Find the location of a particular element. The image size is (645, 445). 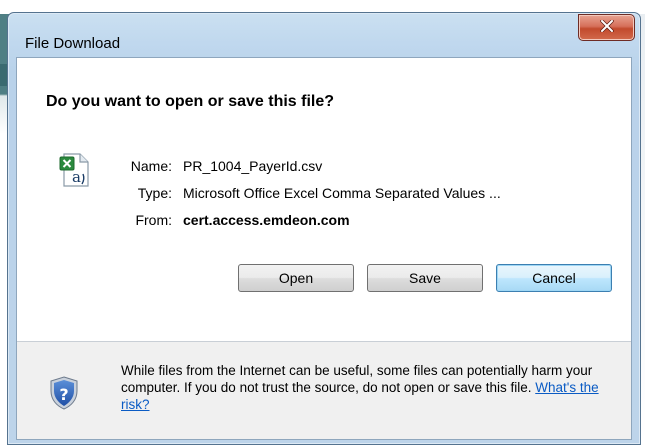

dialog-question: Do you want to open or save this file? is located at coordinates (190, 101).